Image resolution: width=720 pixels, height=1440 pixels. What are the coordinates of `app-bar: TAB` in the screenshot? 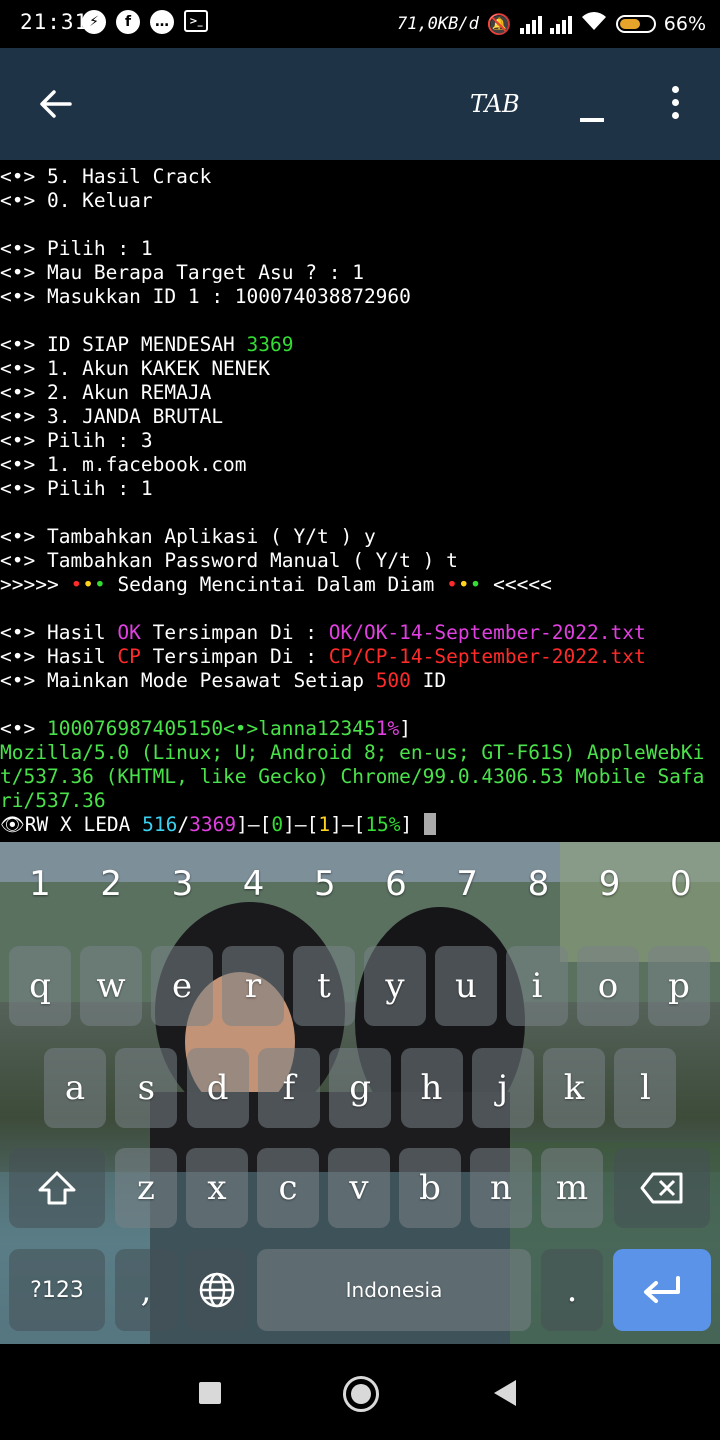 It's located at (360, 104).